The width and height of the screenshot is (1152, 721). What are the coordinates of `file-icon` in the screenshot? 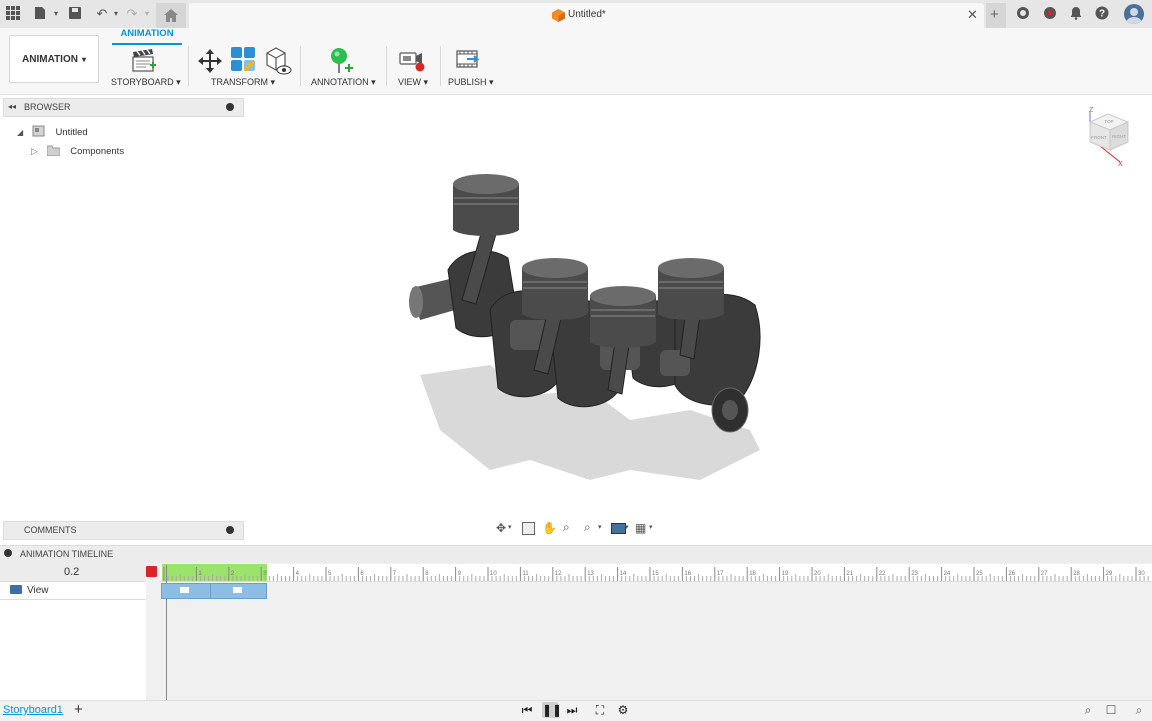 It's located at (40, 14).